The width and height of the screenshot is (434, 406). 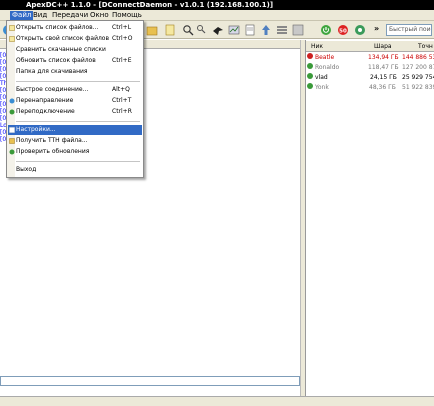 I want to click on menu-quick-connect: Быстрое соединение... Alt+Q, so click(x=75, y=90).